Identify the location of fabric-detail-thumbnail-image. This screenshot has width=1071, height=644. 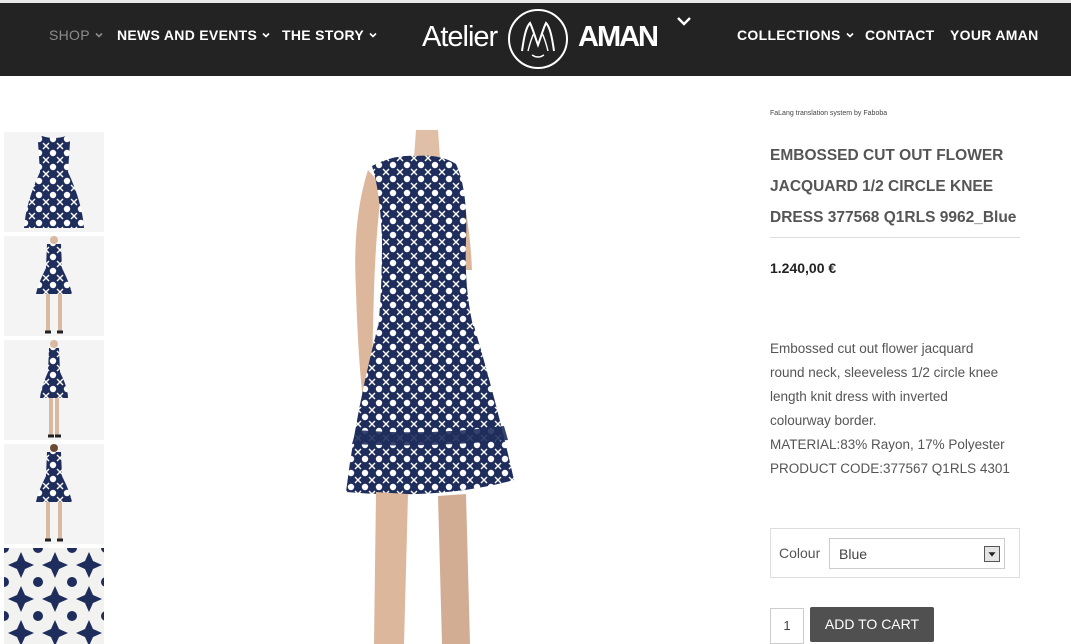
(54, 596).